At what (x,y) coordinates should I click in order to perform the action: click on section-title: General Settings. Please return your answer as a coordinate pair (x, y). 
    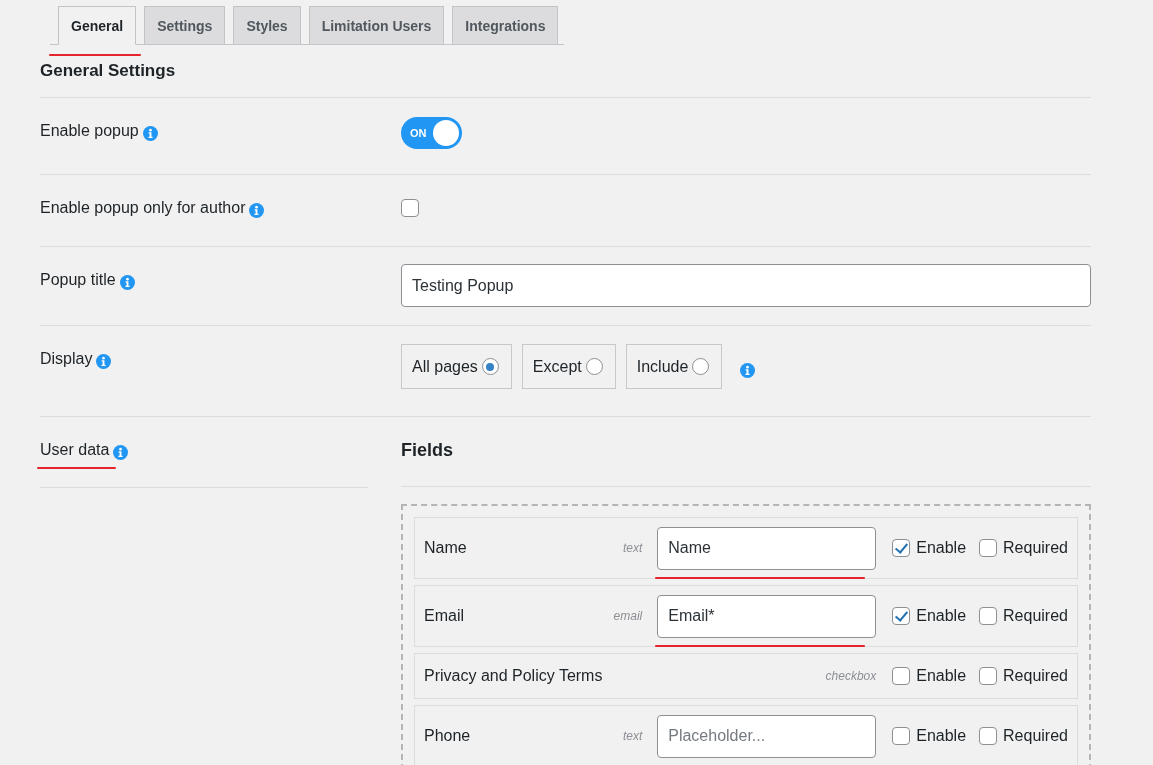
    Looking at the image, I should click on (565, 71).